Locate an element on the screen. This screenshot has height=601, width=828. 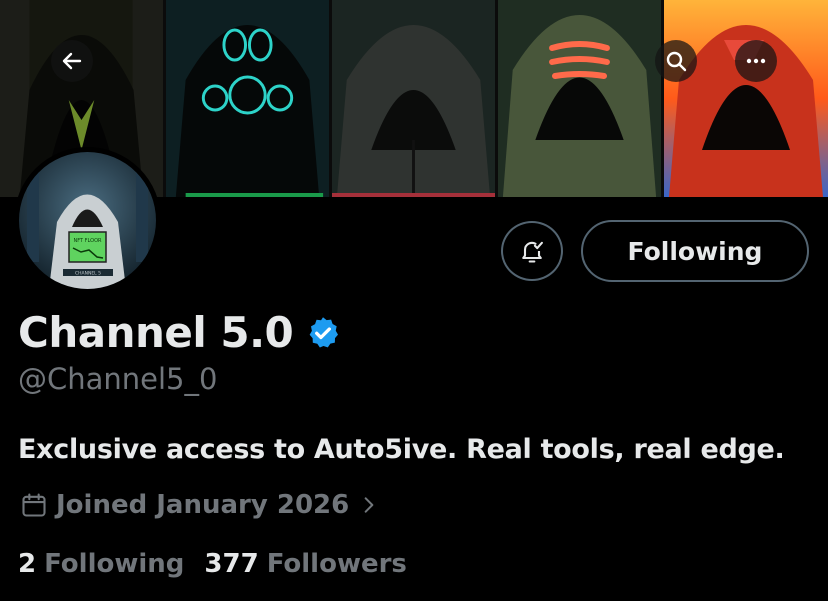
notifications-button is located at coordinates (532, 251).